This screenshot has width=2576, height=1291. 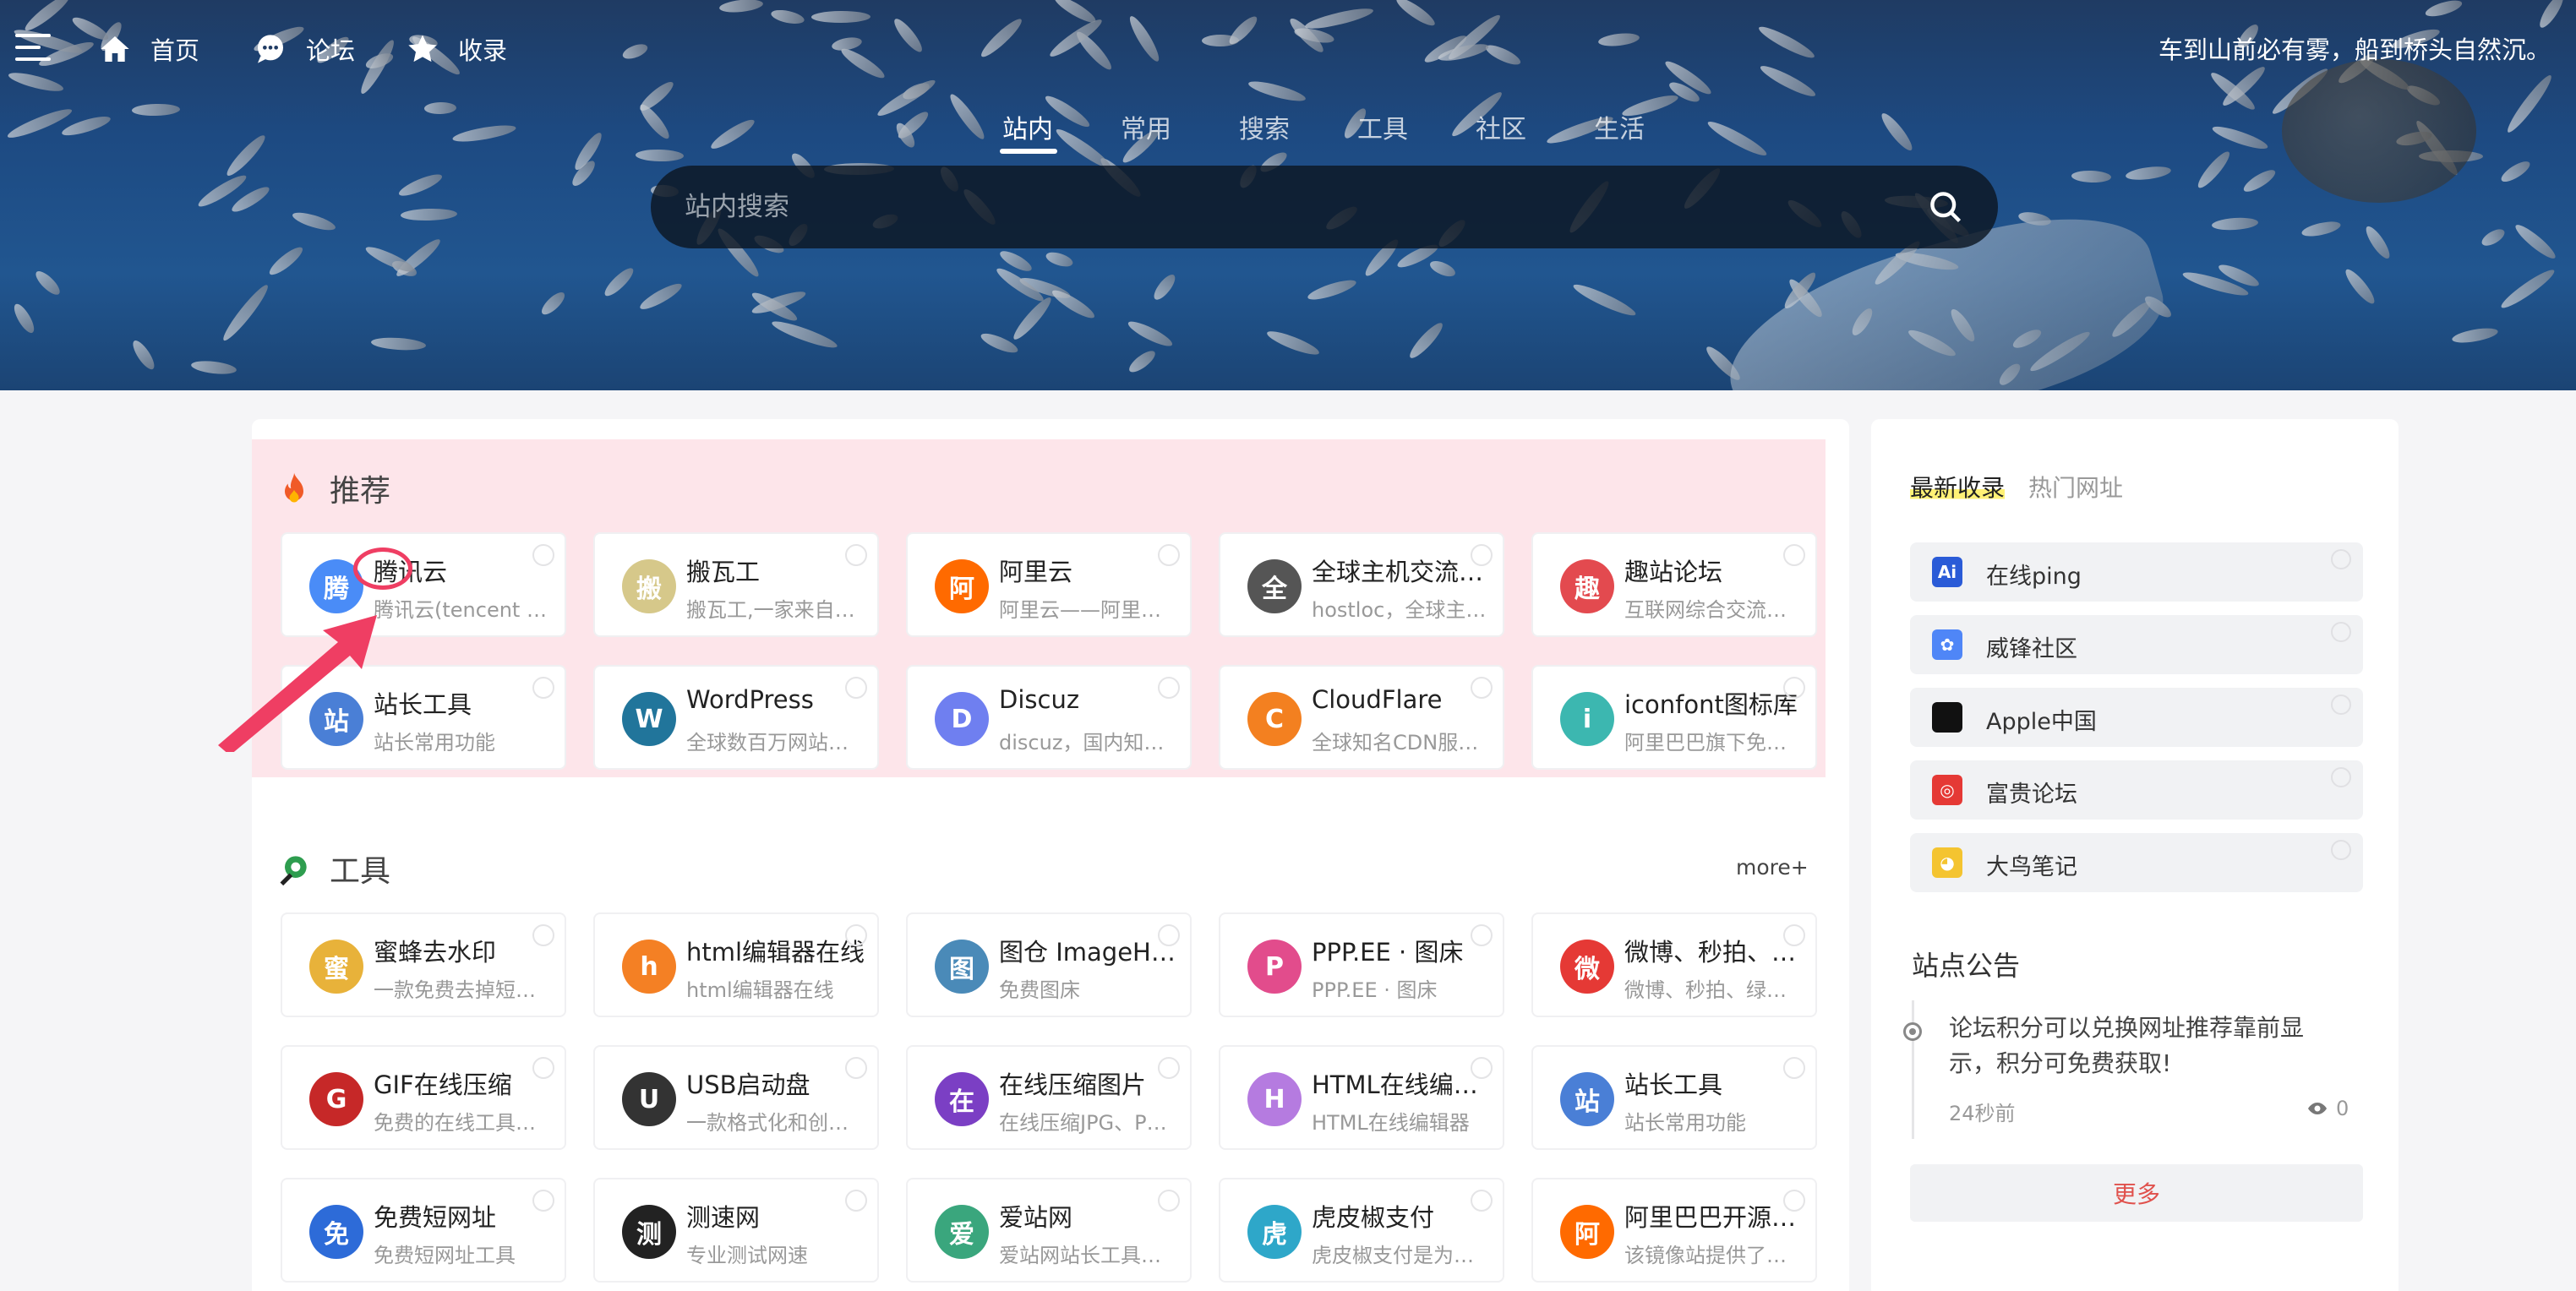 What do you see at coordinates (1958, 487) in the screenshot?
I see `tab-latest-added: 最新收录` at bounding box center [1958, 487].